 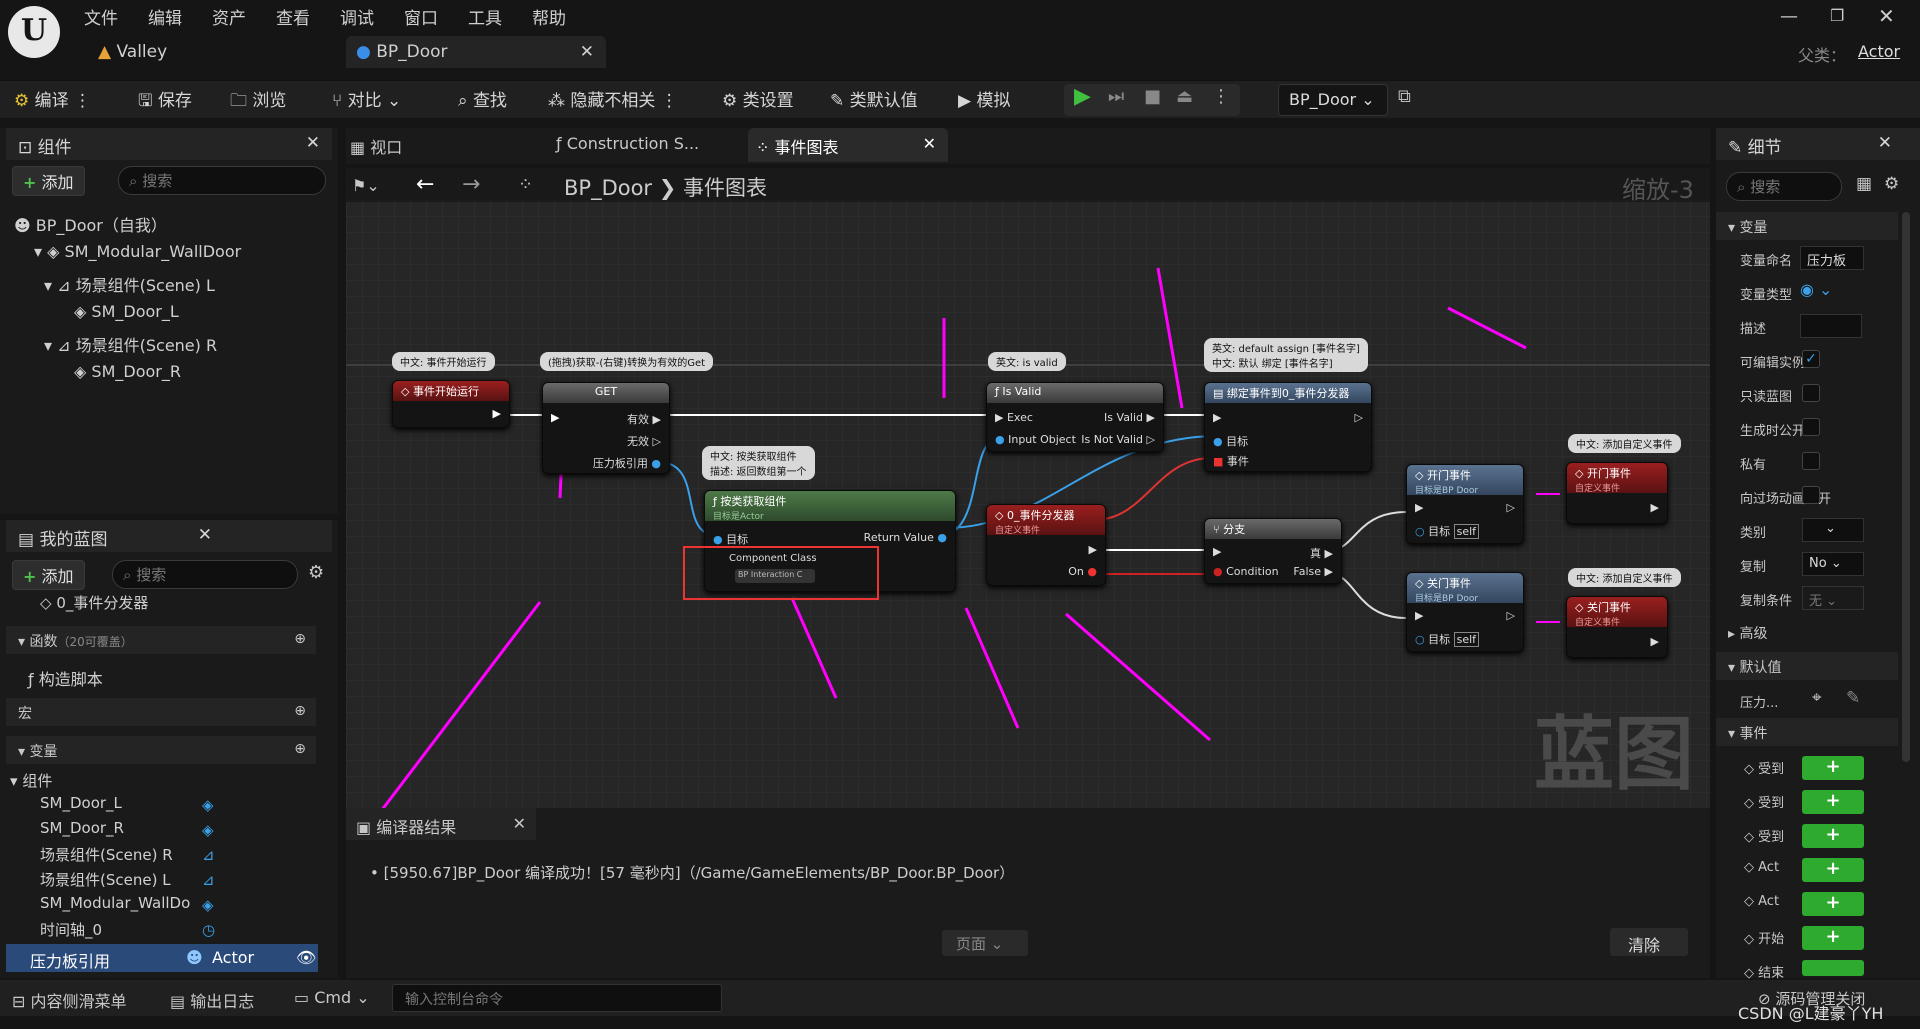 I want to click on page-select: 页面 ⌄, so click(x=985, y=943).